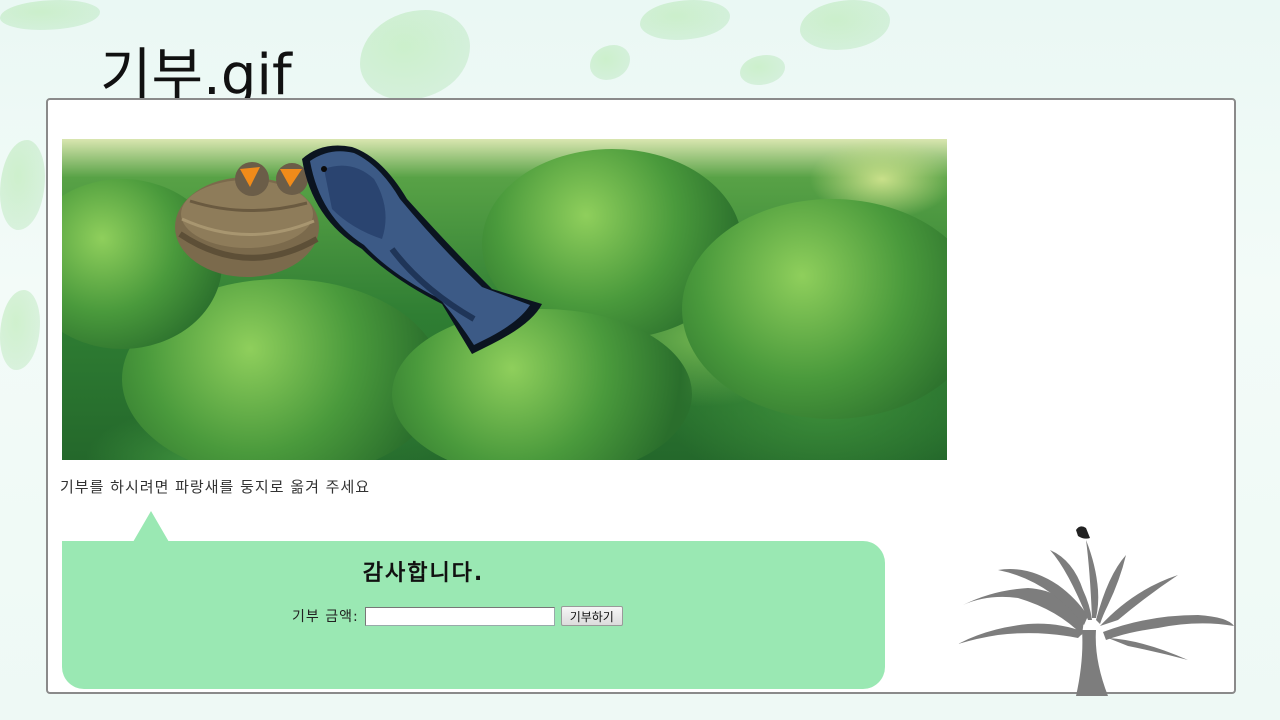 Image resolution: width=1280 pixels, height=720 pixels. I want to click on bare-tree-icon, so click(1096, 611).